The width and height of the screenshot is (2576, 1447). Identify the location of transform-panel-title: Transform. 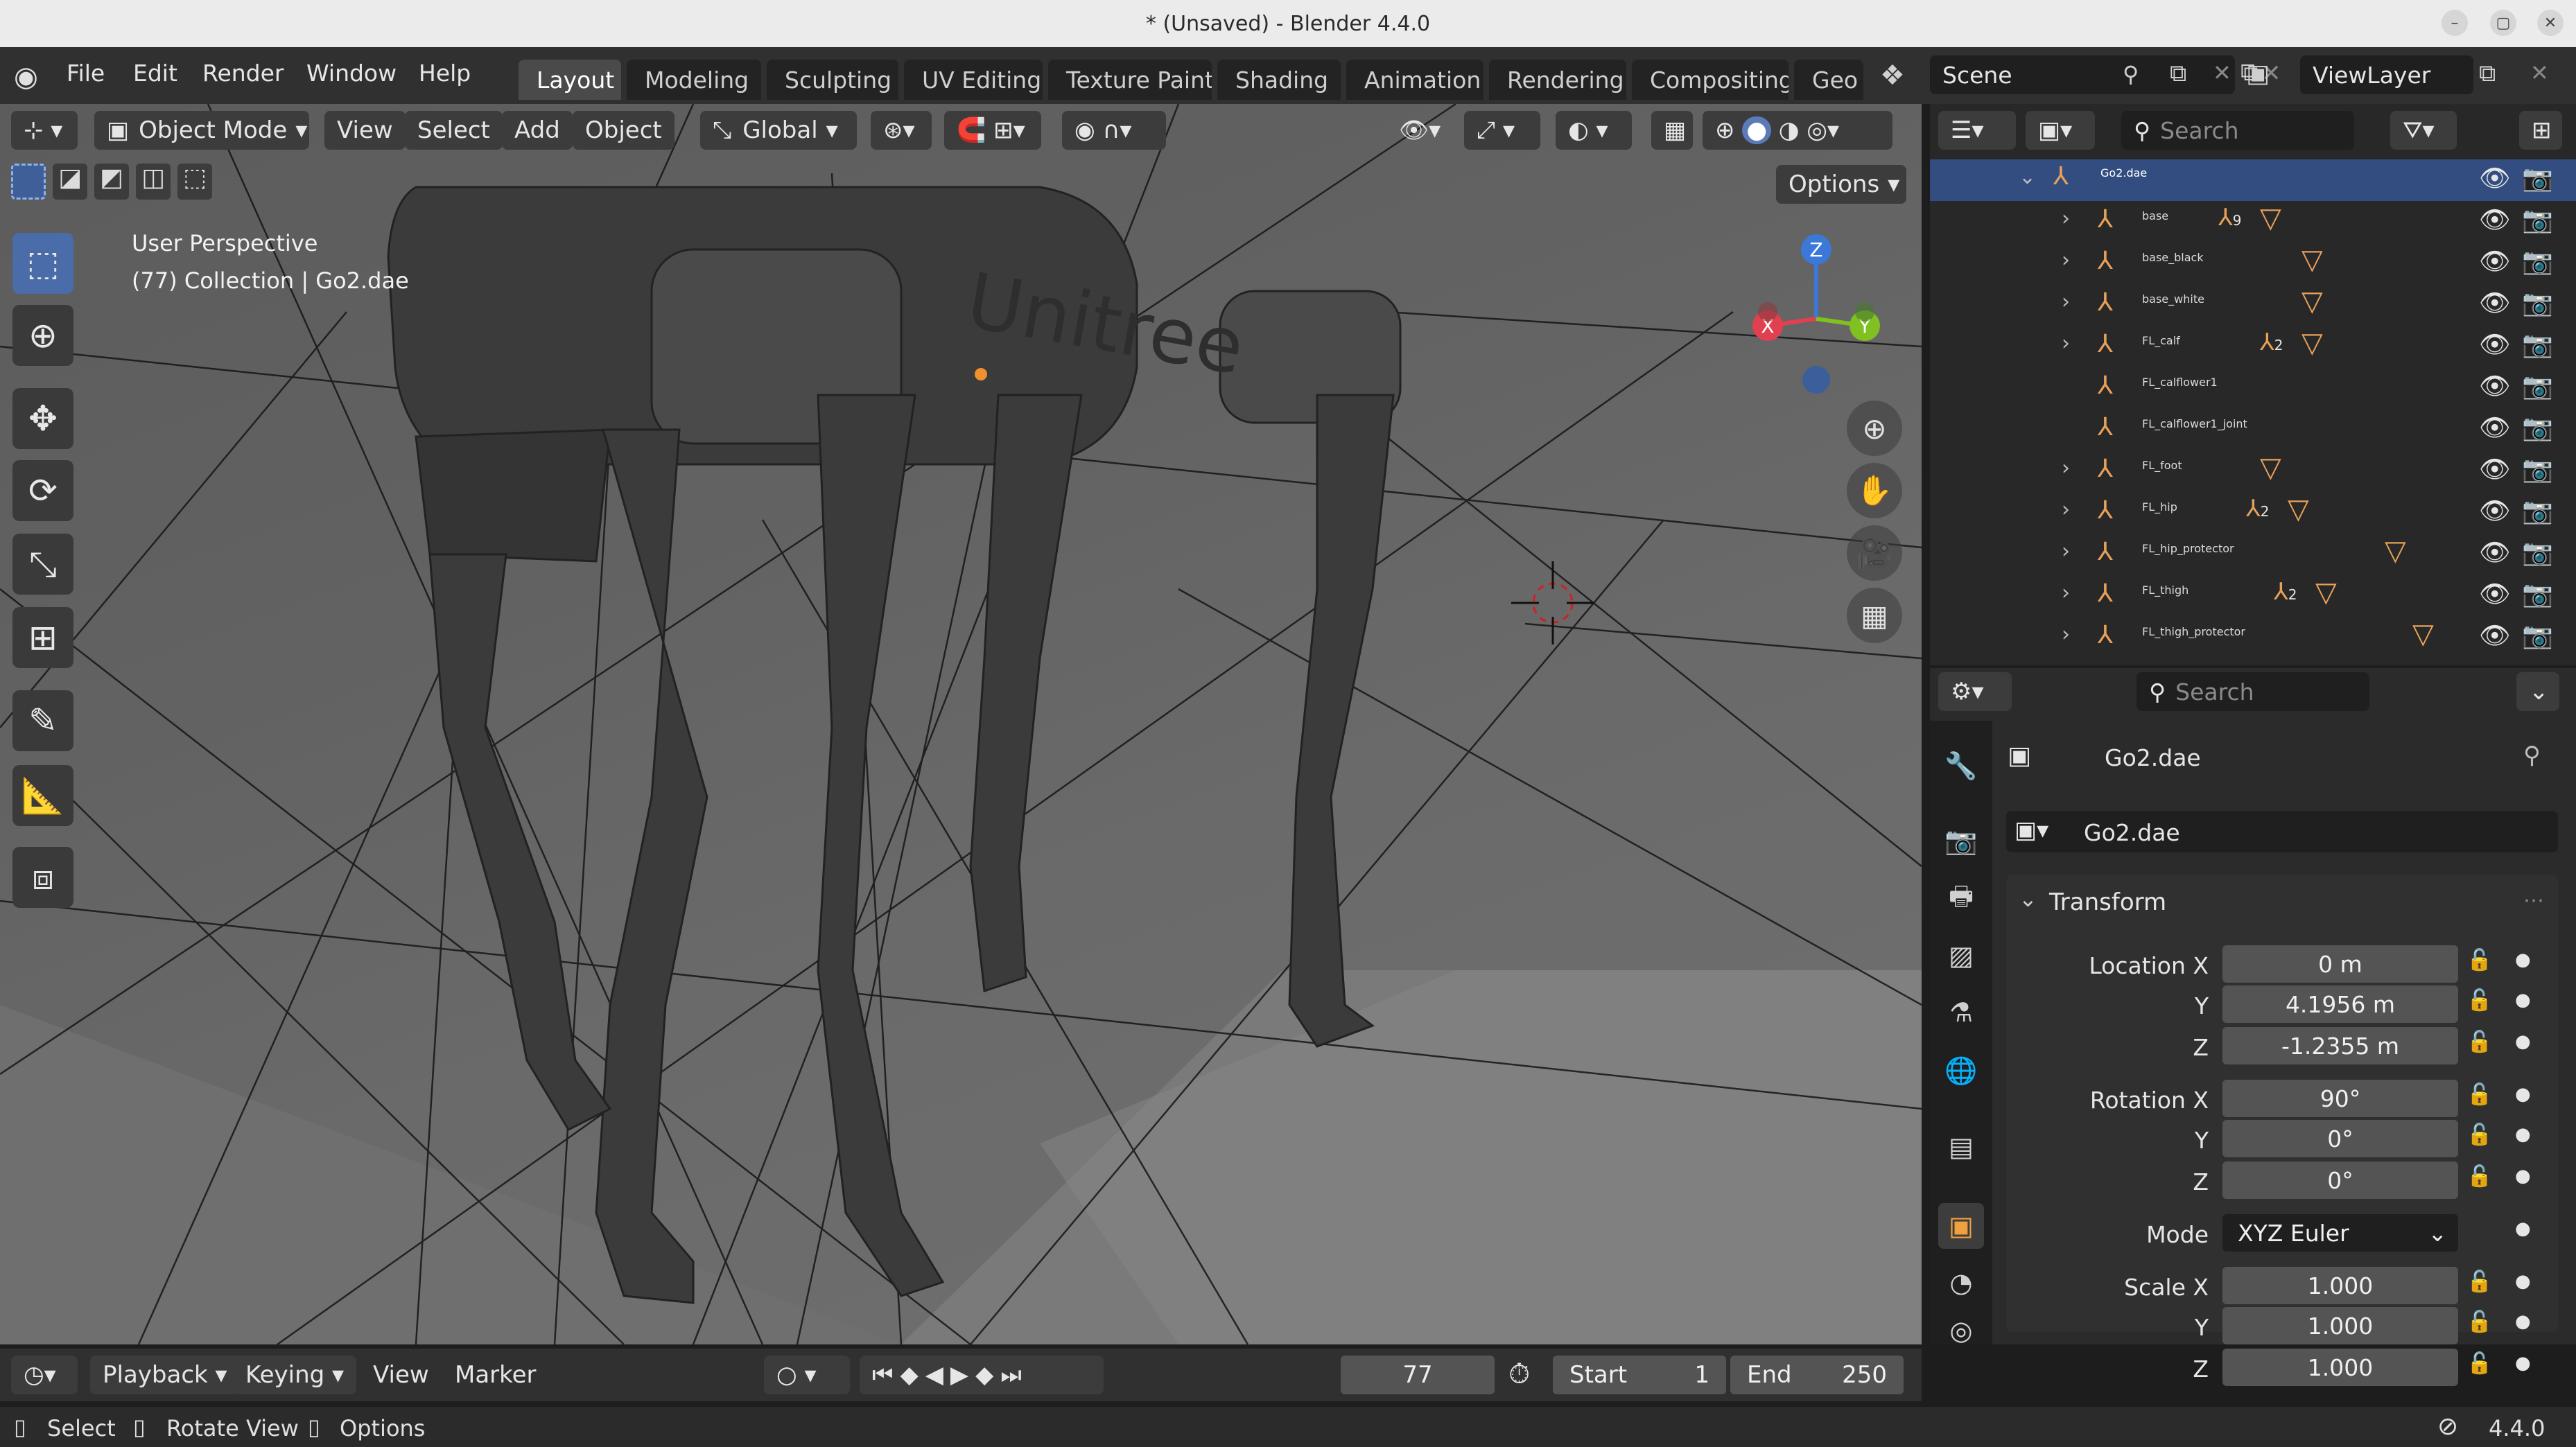
(2107, 902).